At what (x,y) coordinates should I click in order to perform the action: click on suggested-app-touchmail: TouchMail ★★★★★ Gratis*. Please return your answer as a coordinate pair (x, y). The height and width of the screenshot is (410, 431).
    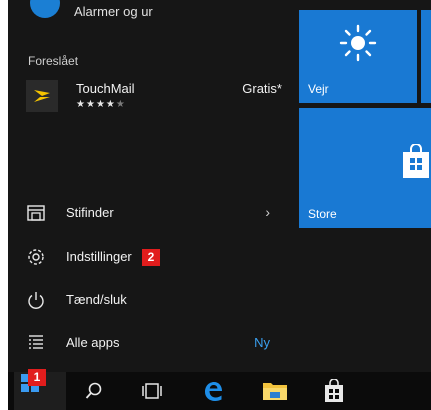
    Looking at the image, I should click on (158, 97).